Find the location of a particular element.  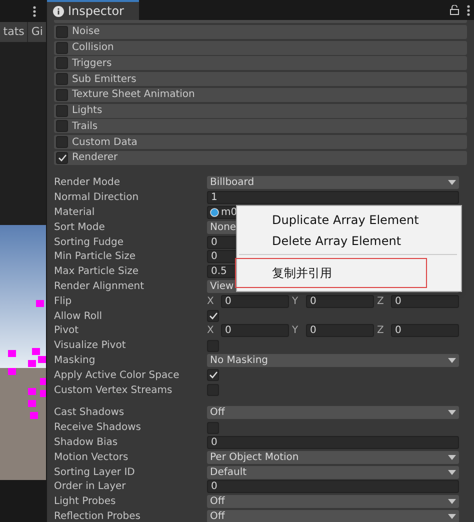

property-label: Order in Layer is located at coordinates (90, 487).